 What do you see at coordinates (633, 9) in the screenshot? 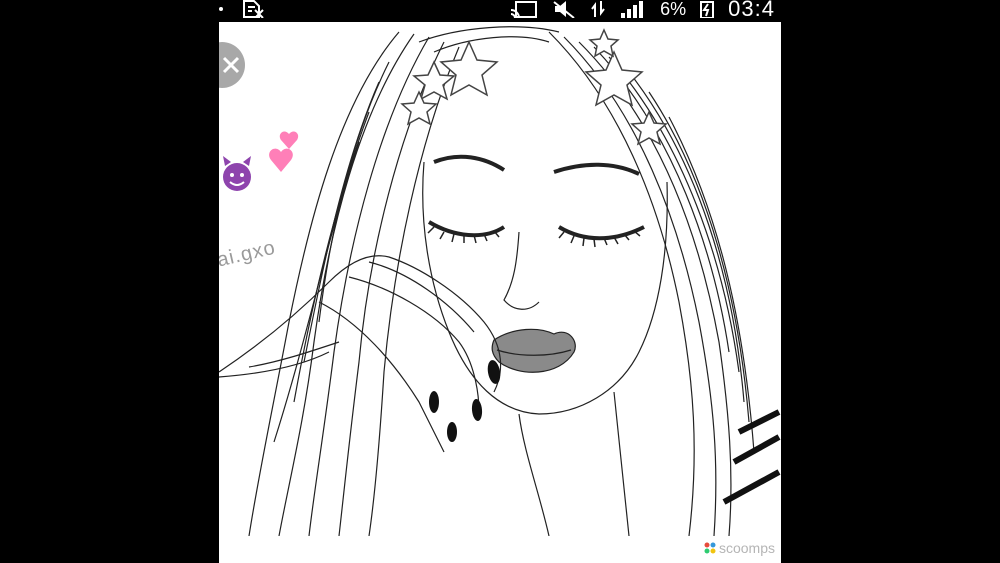
I see `signal-strength-icon` at bounding box center [633, 9].